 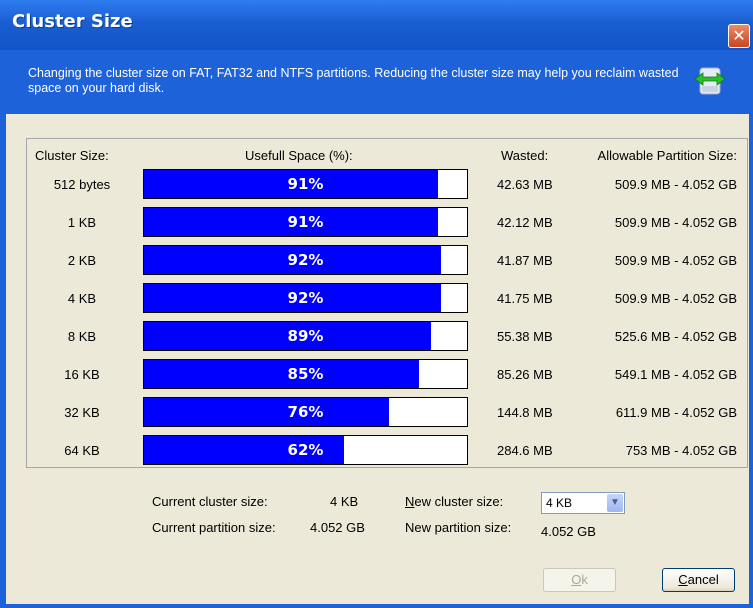 I want to click on current-cluster-value: 4 KB, so click(x=344, y=501).